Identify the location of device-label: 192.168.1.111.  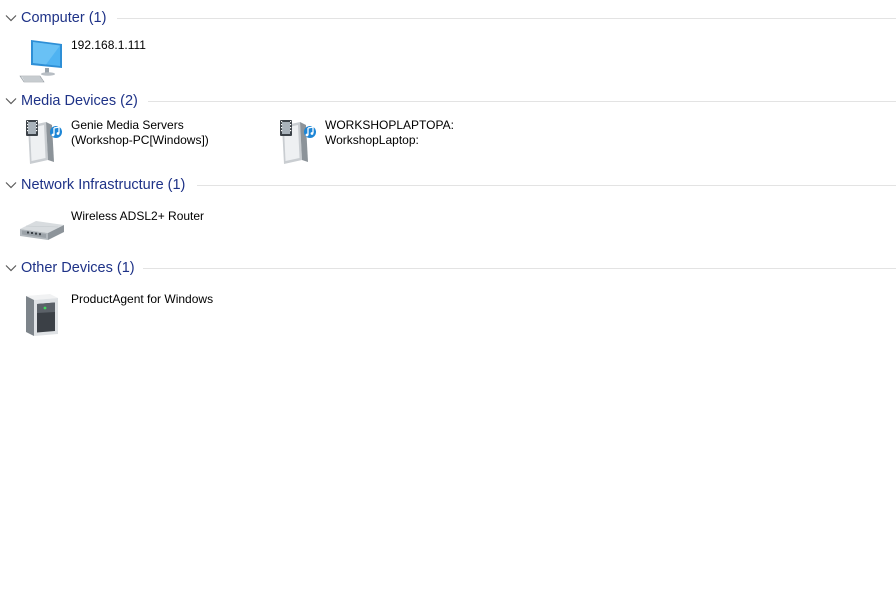
(108, 45).